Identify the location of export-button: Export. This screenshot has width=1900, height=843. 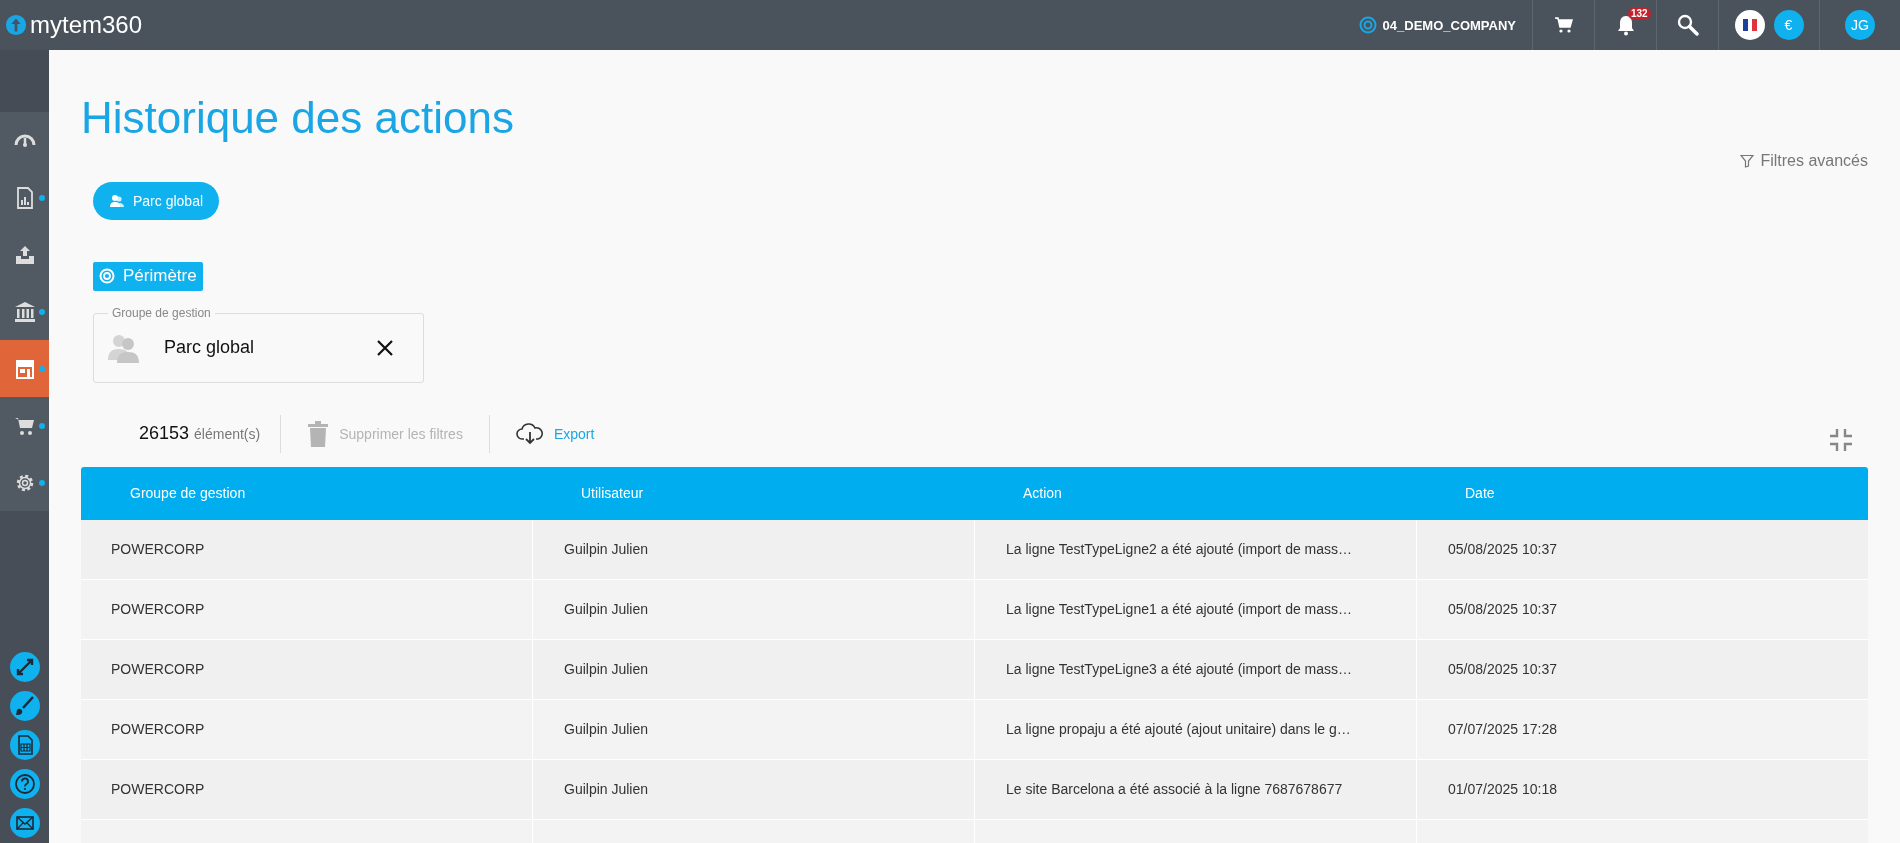
(555, 433).